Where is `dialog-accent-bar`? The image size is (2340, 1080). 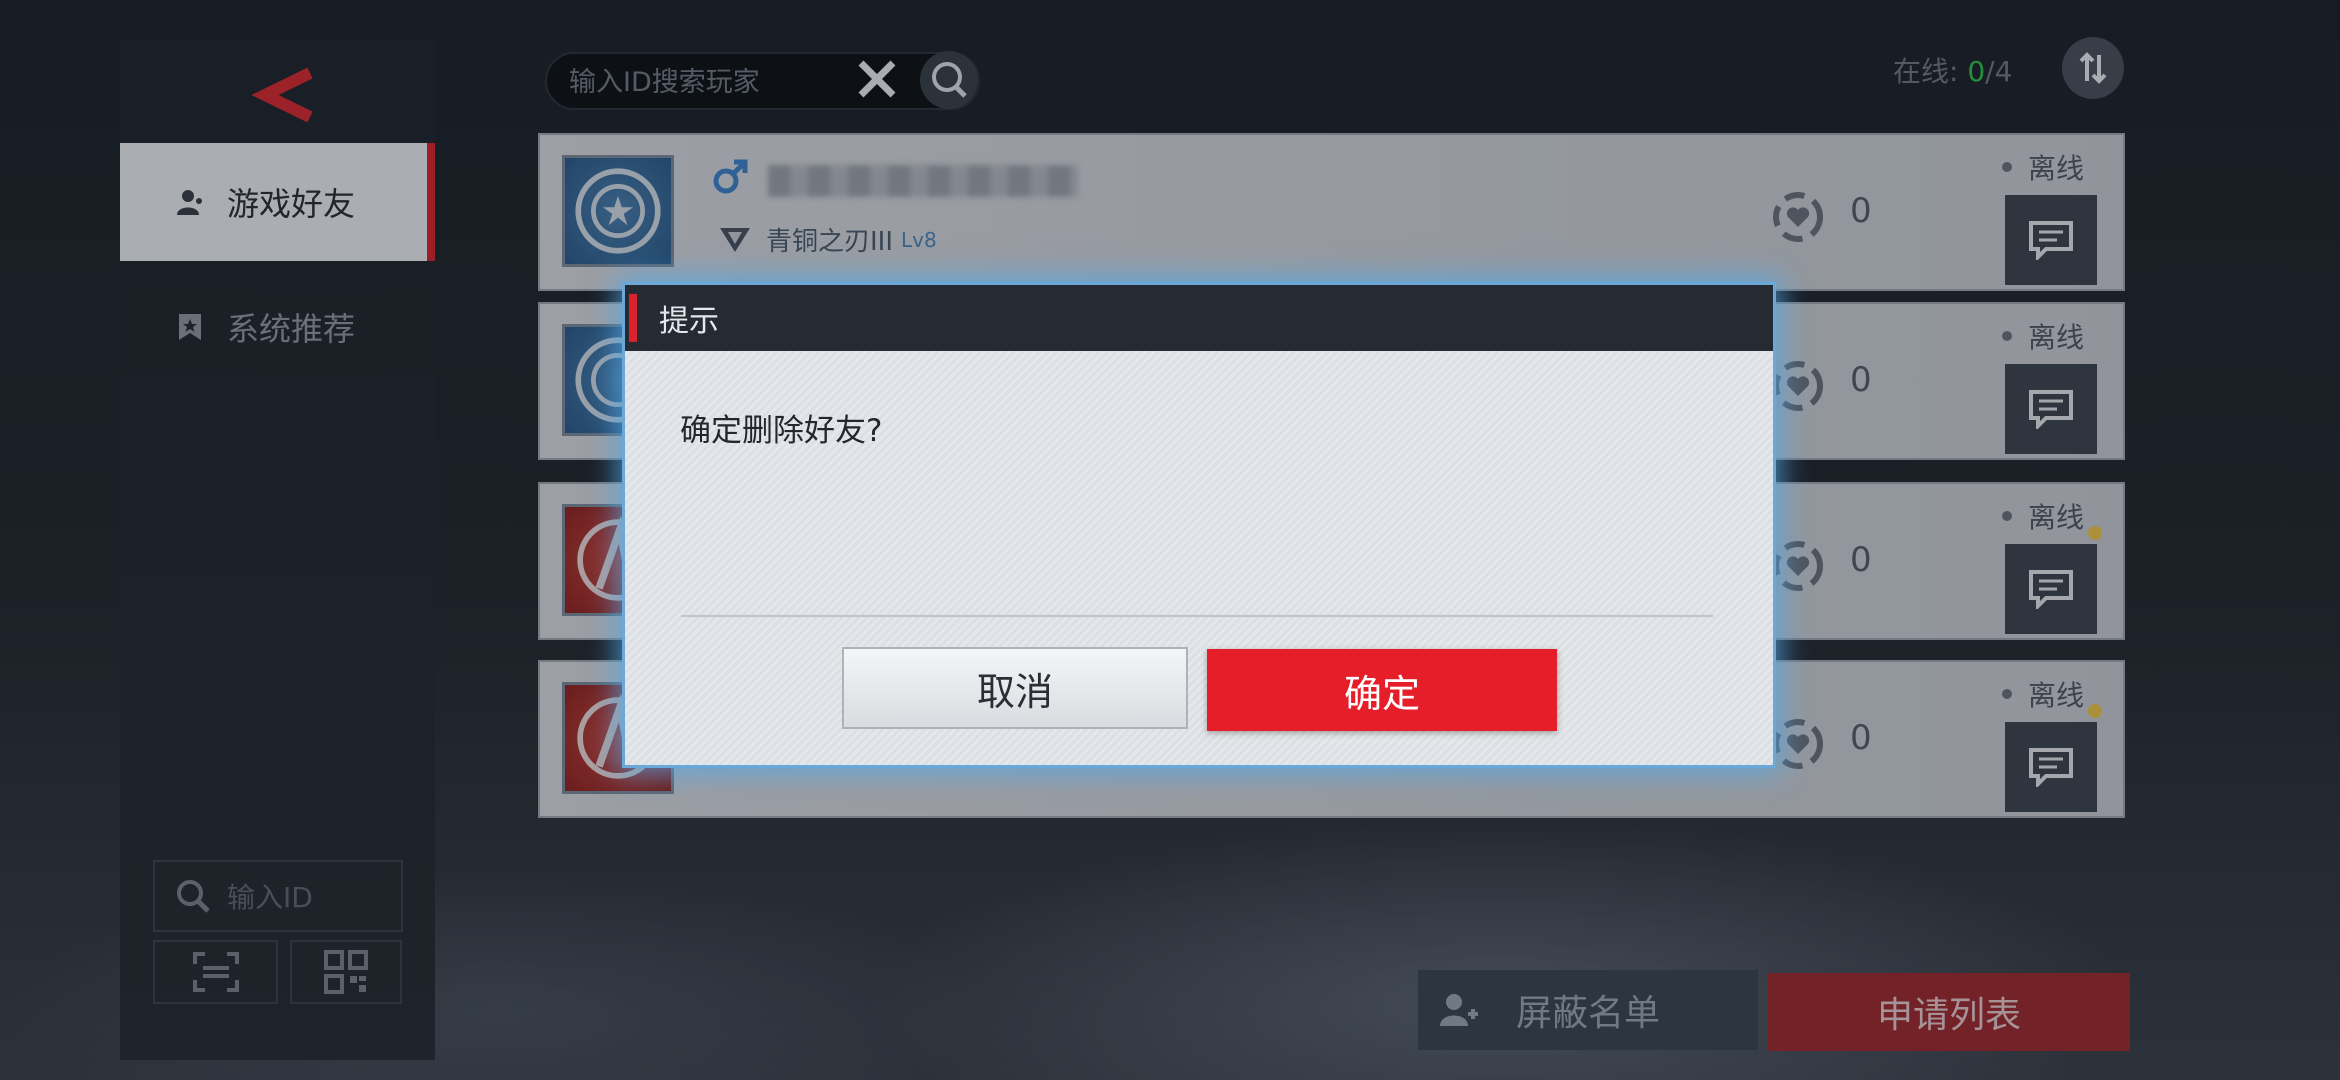 dialog-accent-bar is located at coordinates (633, 318).